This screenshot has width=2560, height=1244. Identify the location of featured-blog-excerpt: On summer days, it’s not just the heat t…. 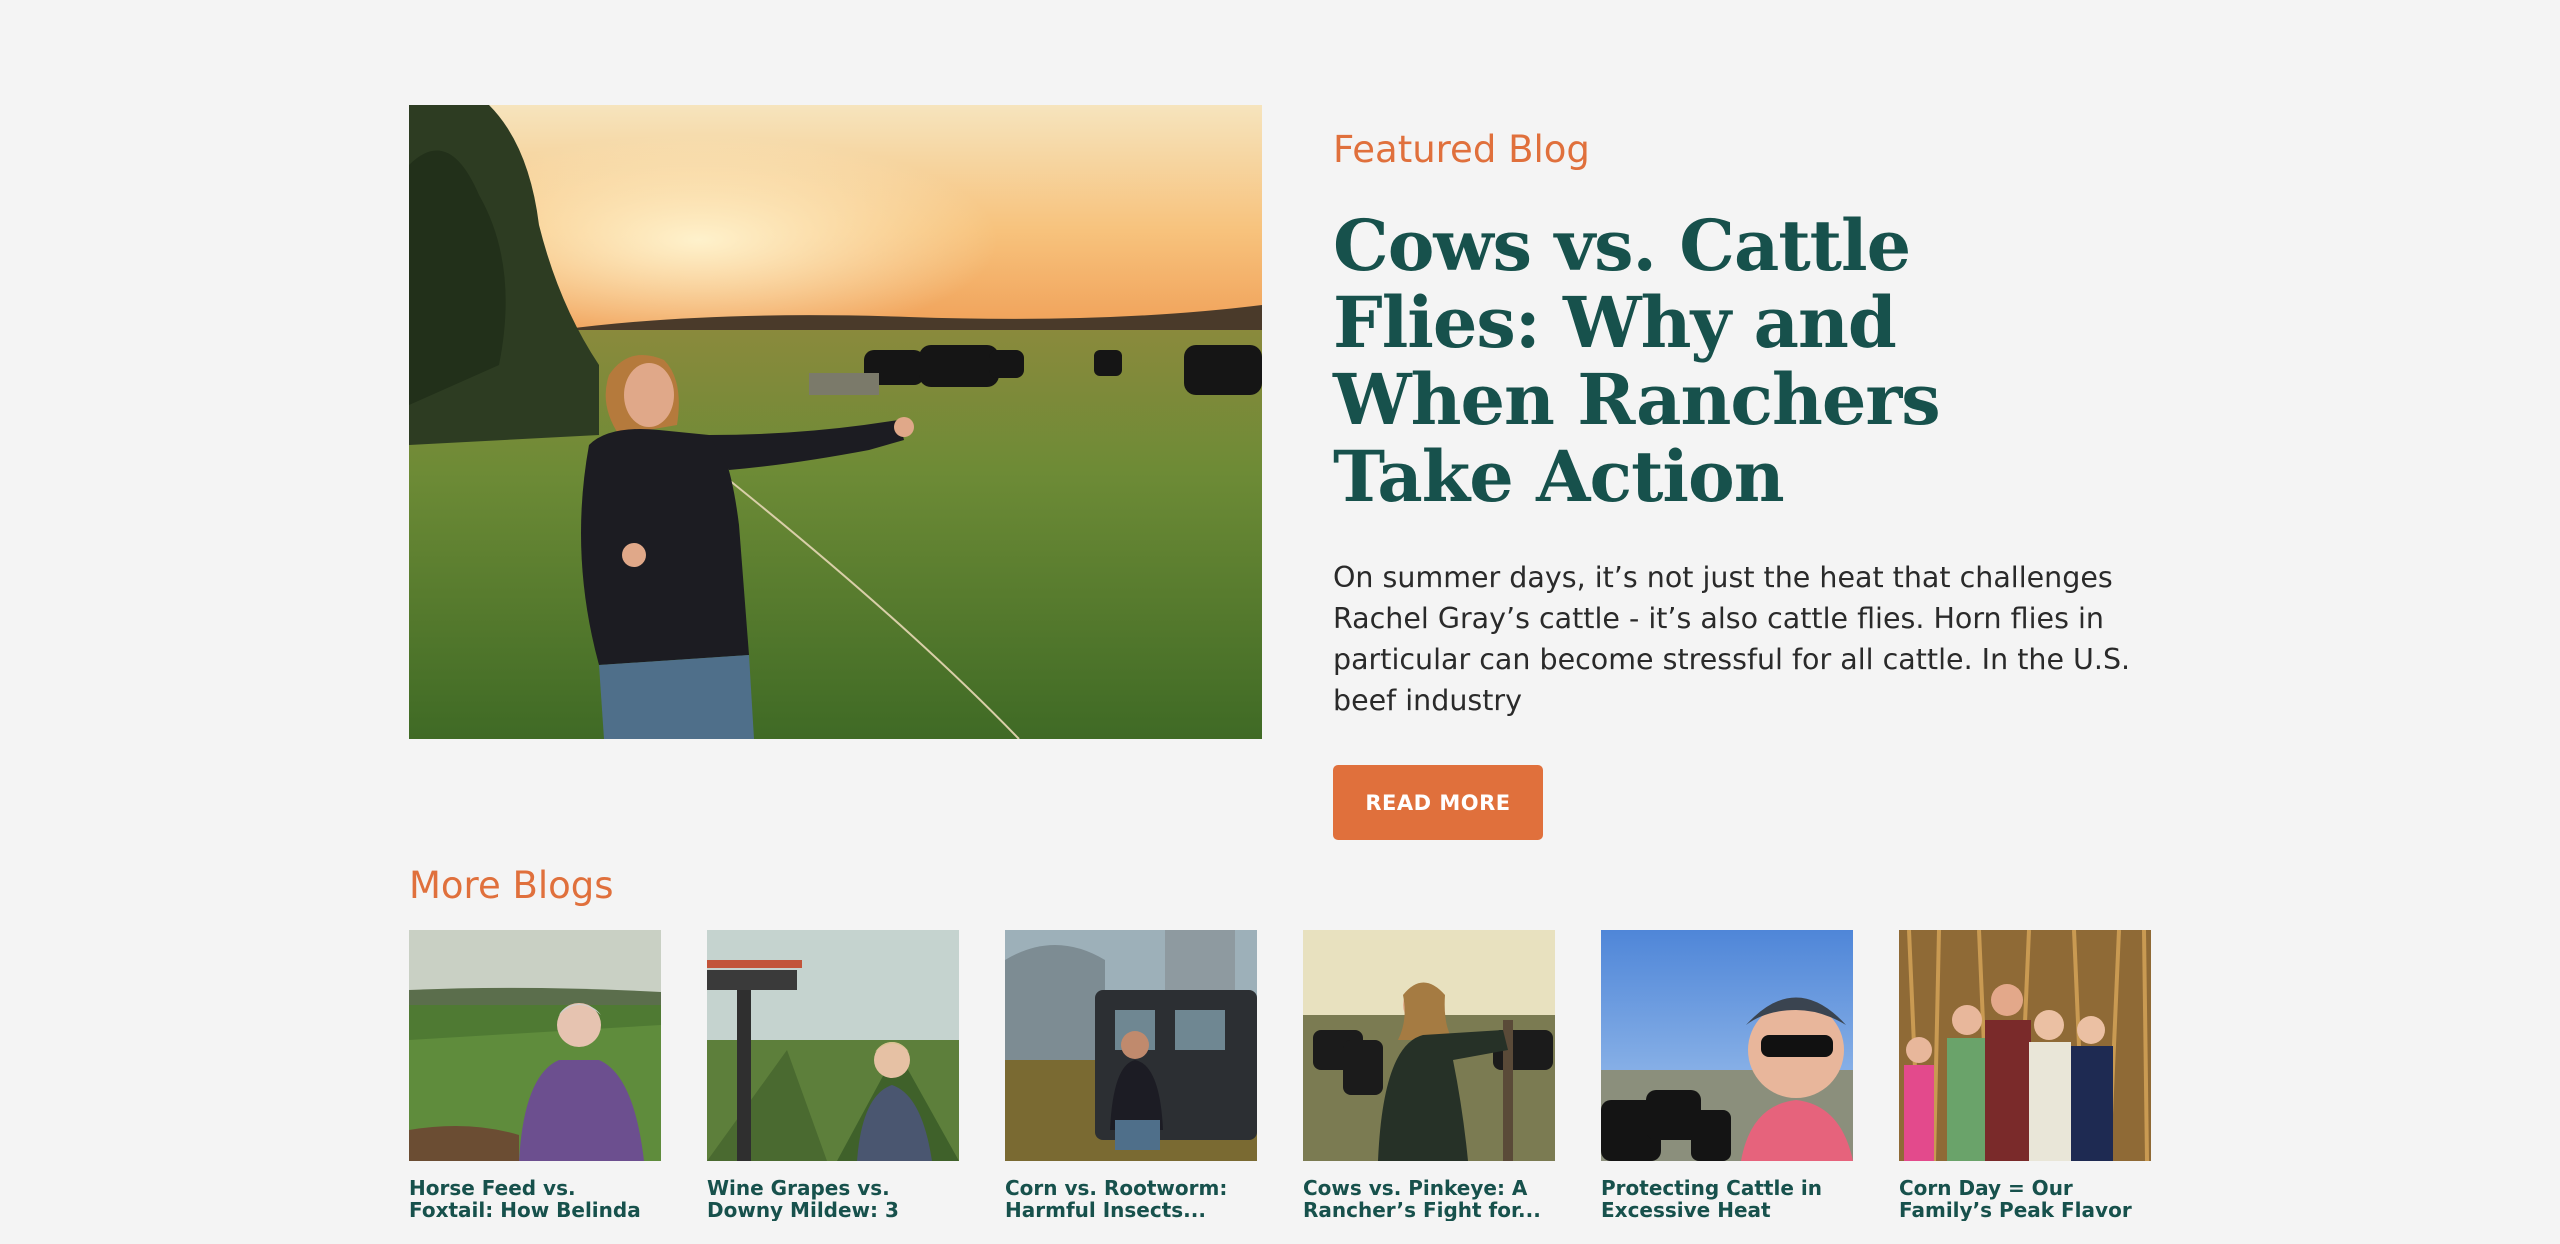
(1732, 639).